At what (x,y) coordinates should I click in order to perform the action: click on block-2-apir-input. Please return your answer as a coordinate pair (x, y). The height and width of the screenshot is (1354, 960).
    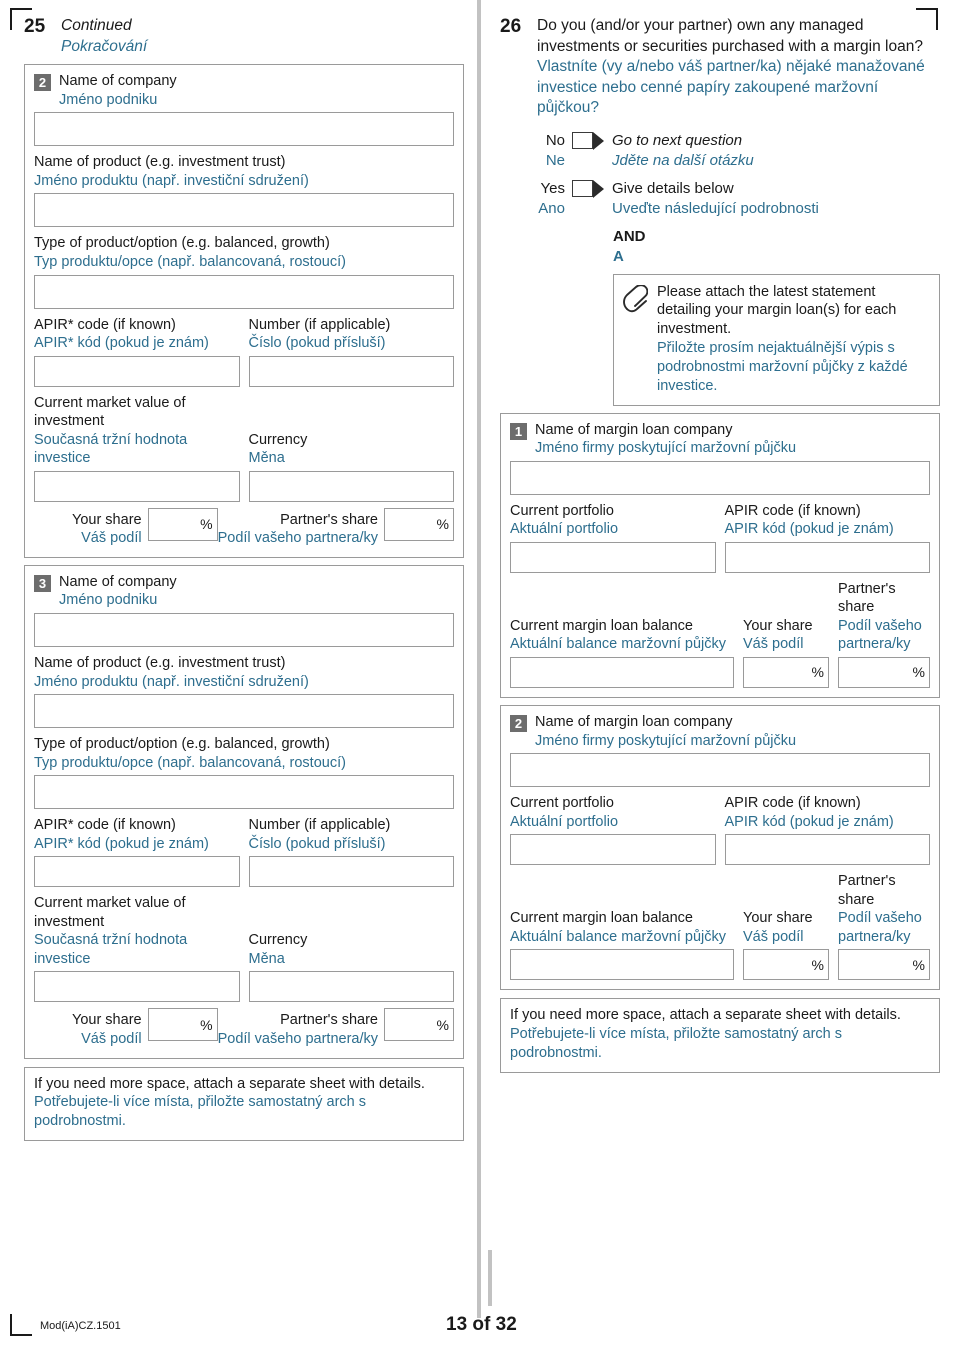
    Looking at the image, I should click on (137, 371).